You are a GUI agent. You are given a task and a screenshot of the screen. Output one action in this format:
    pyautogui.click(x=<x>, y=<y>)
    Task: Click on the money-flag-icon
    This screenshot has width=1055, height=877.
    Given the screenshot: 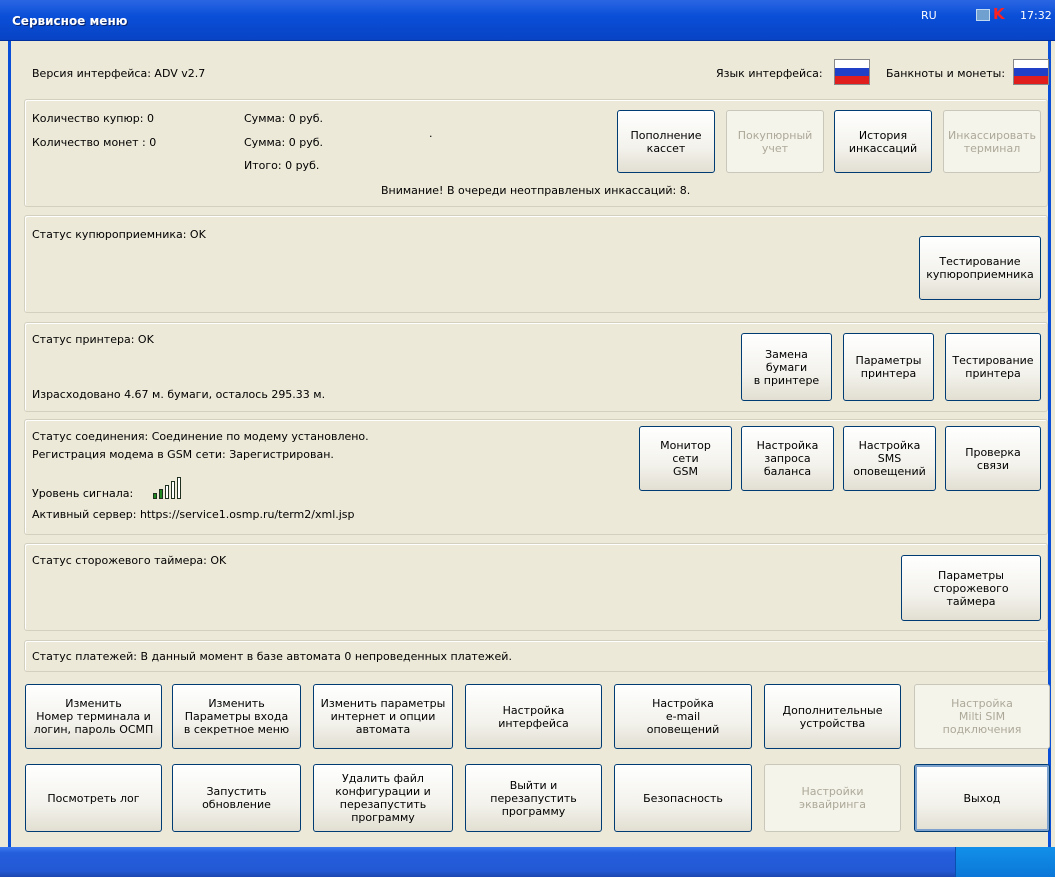 What is the action you would take?
    pyautogui.click(x=1031, y=72)
    